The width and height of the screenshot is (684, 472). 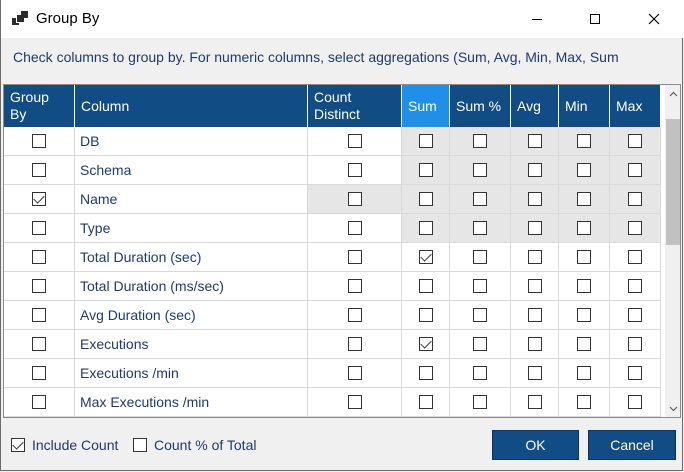 I want to click on cell-group-by, so click(x=39, y=228).